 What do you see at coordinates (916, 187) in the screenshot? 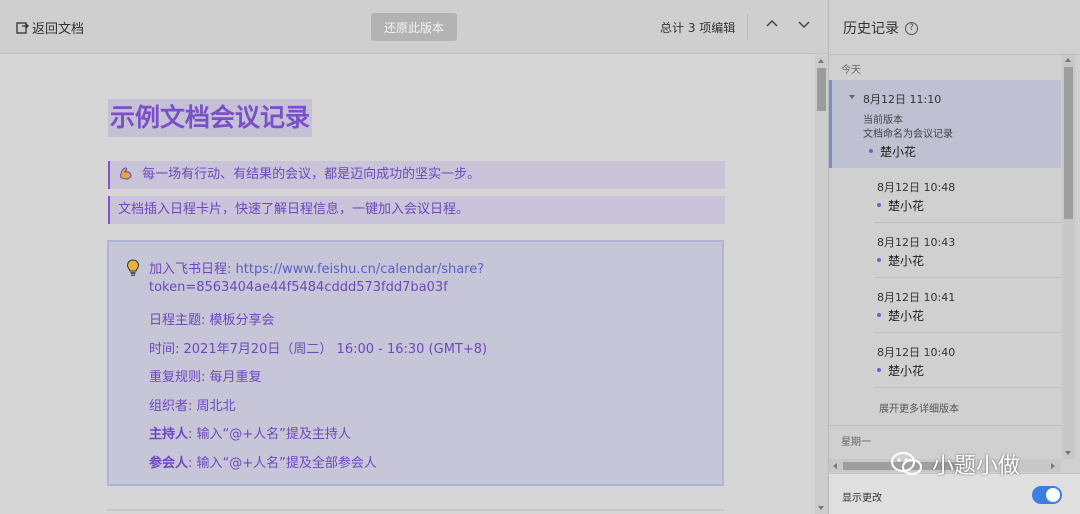
I see `version-time: 8月12日 10:48` at bounding box center [916, 187].